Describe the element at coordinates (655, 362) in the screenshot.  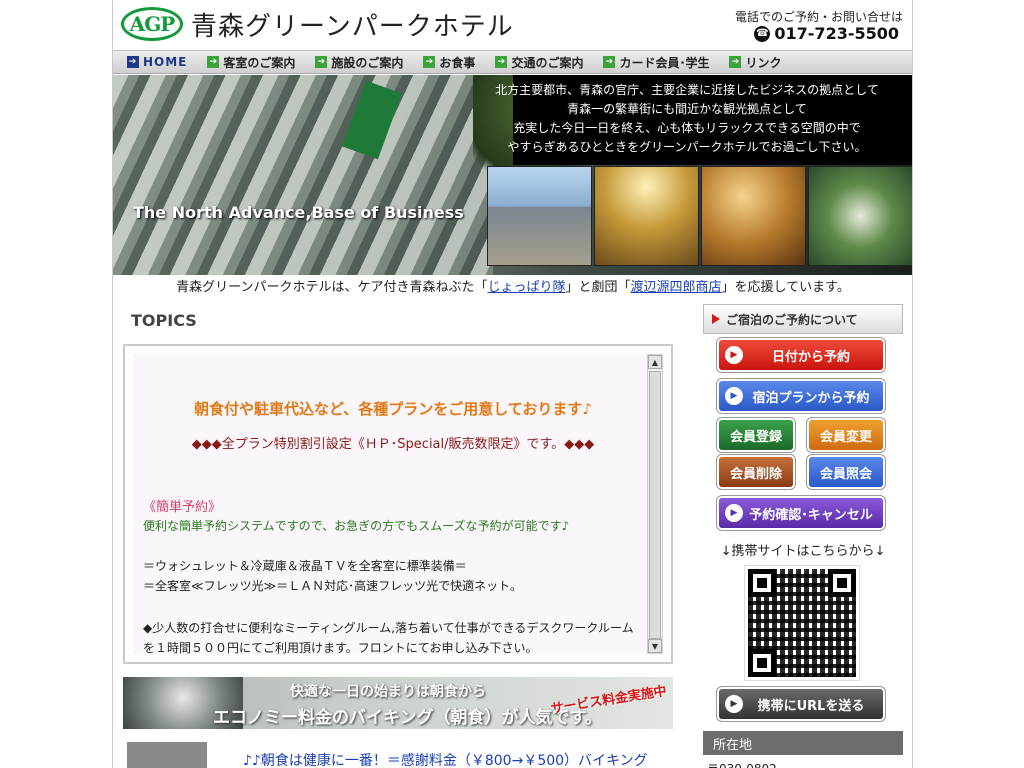
I see `scroll-up-icon: ▲` at that location.